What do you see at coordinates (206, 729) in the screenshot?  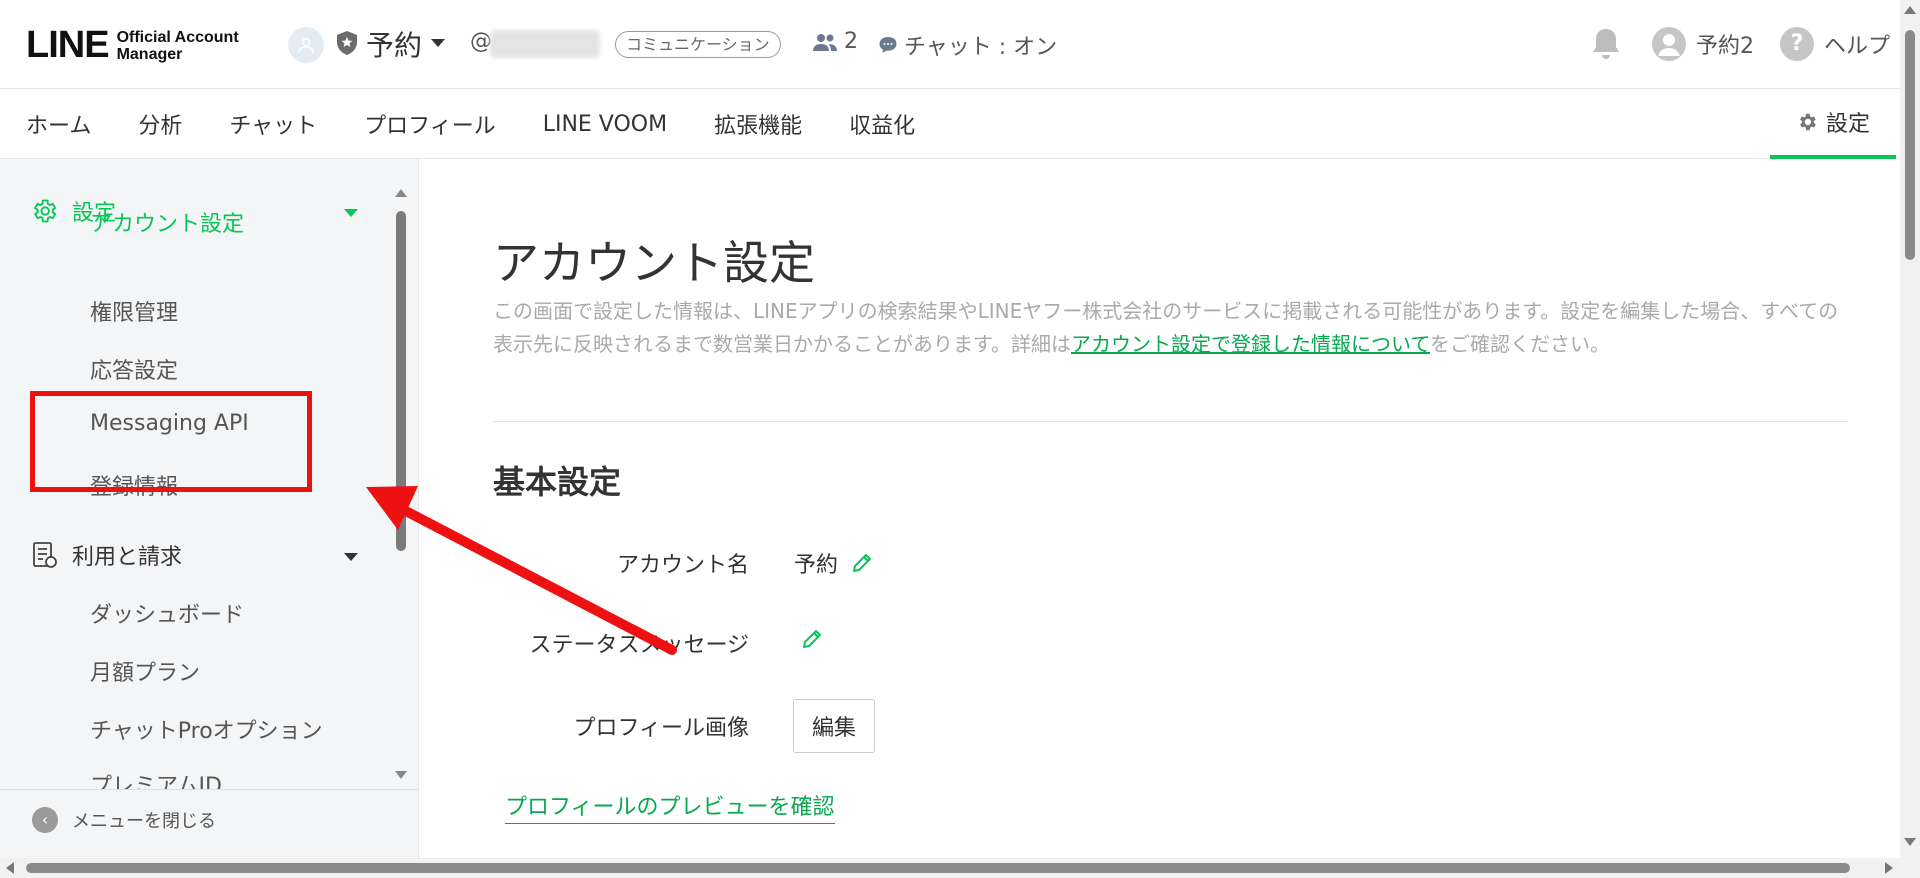 I see `sidebar-item-chat-pro-option: チャットProオプション` at bounding box center [206, 729].